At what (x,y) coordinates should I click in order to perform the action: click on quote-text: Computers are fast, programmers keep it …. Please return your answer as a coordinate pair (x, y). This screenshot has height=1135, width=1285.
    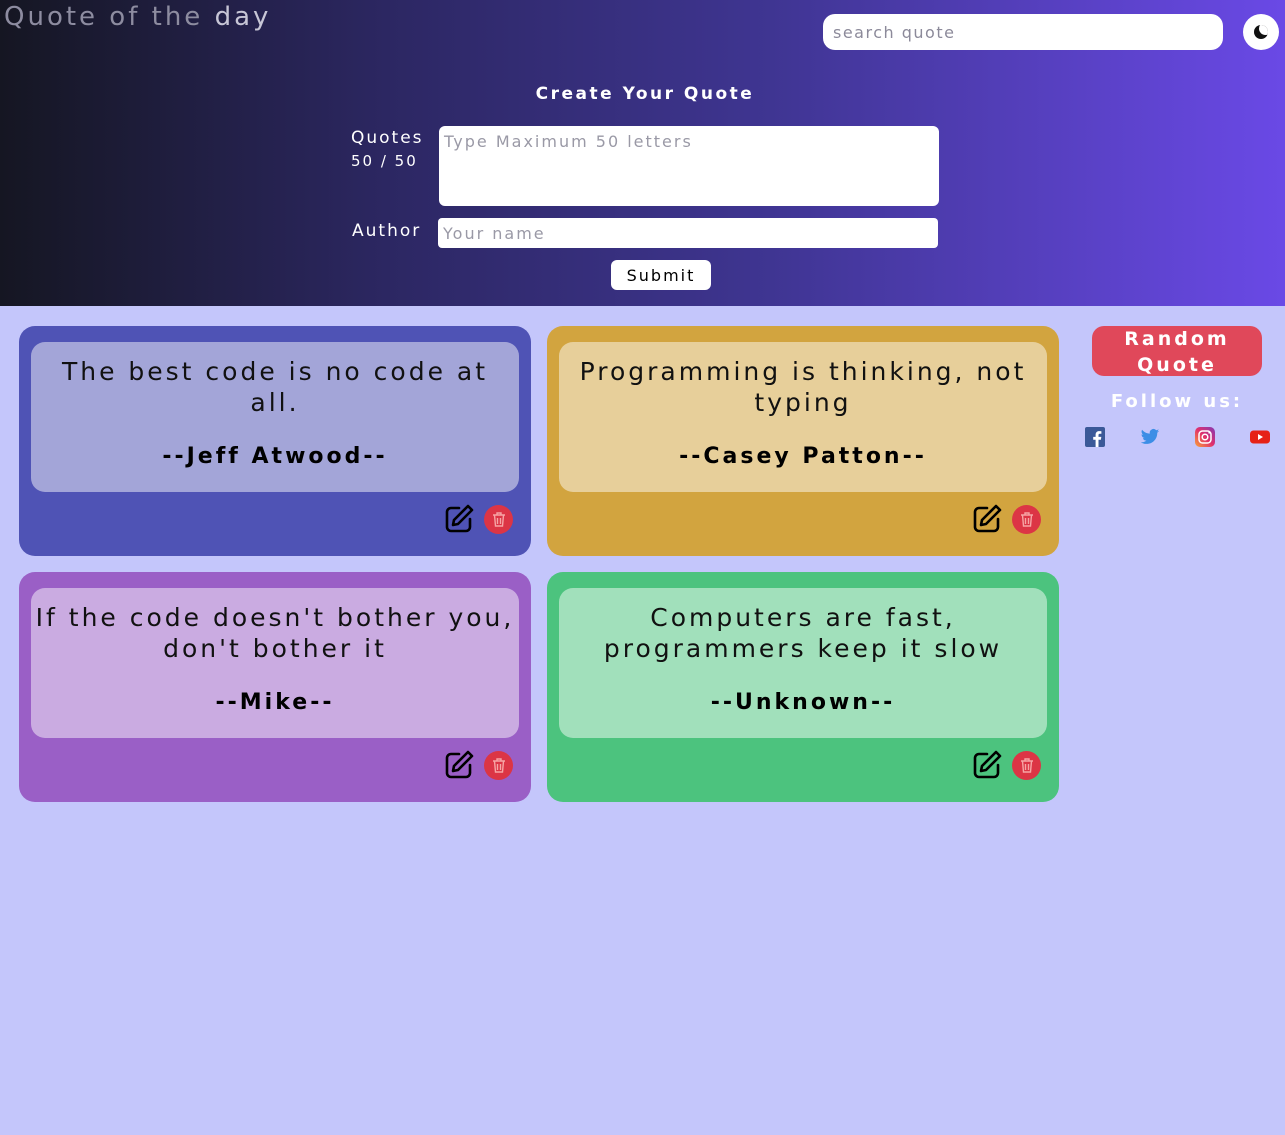
    Looking at the image, I should click on (803, 633).